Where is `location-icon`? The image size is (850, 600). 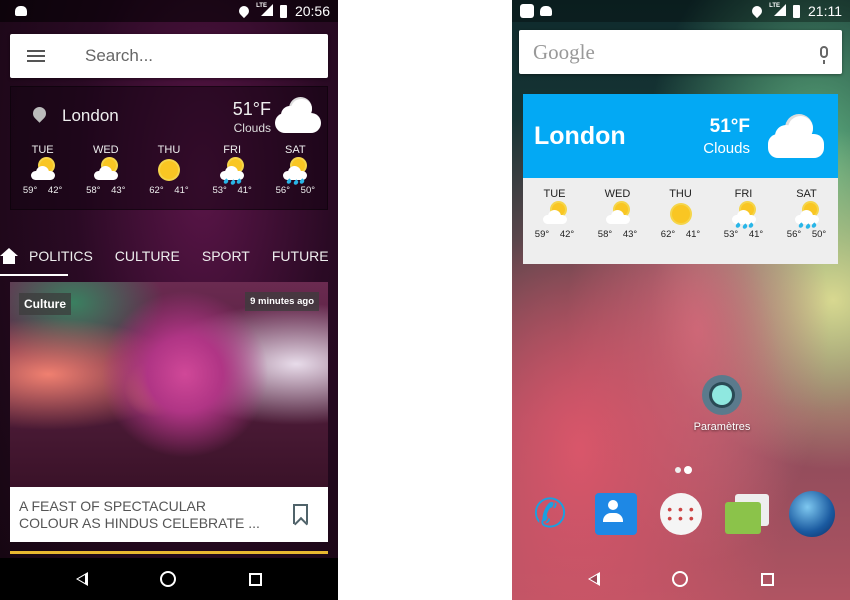 location-icon is located at coordinates (757, 11).